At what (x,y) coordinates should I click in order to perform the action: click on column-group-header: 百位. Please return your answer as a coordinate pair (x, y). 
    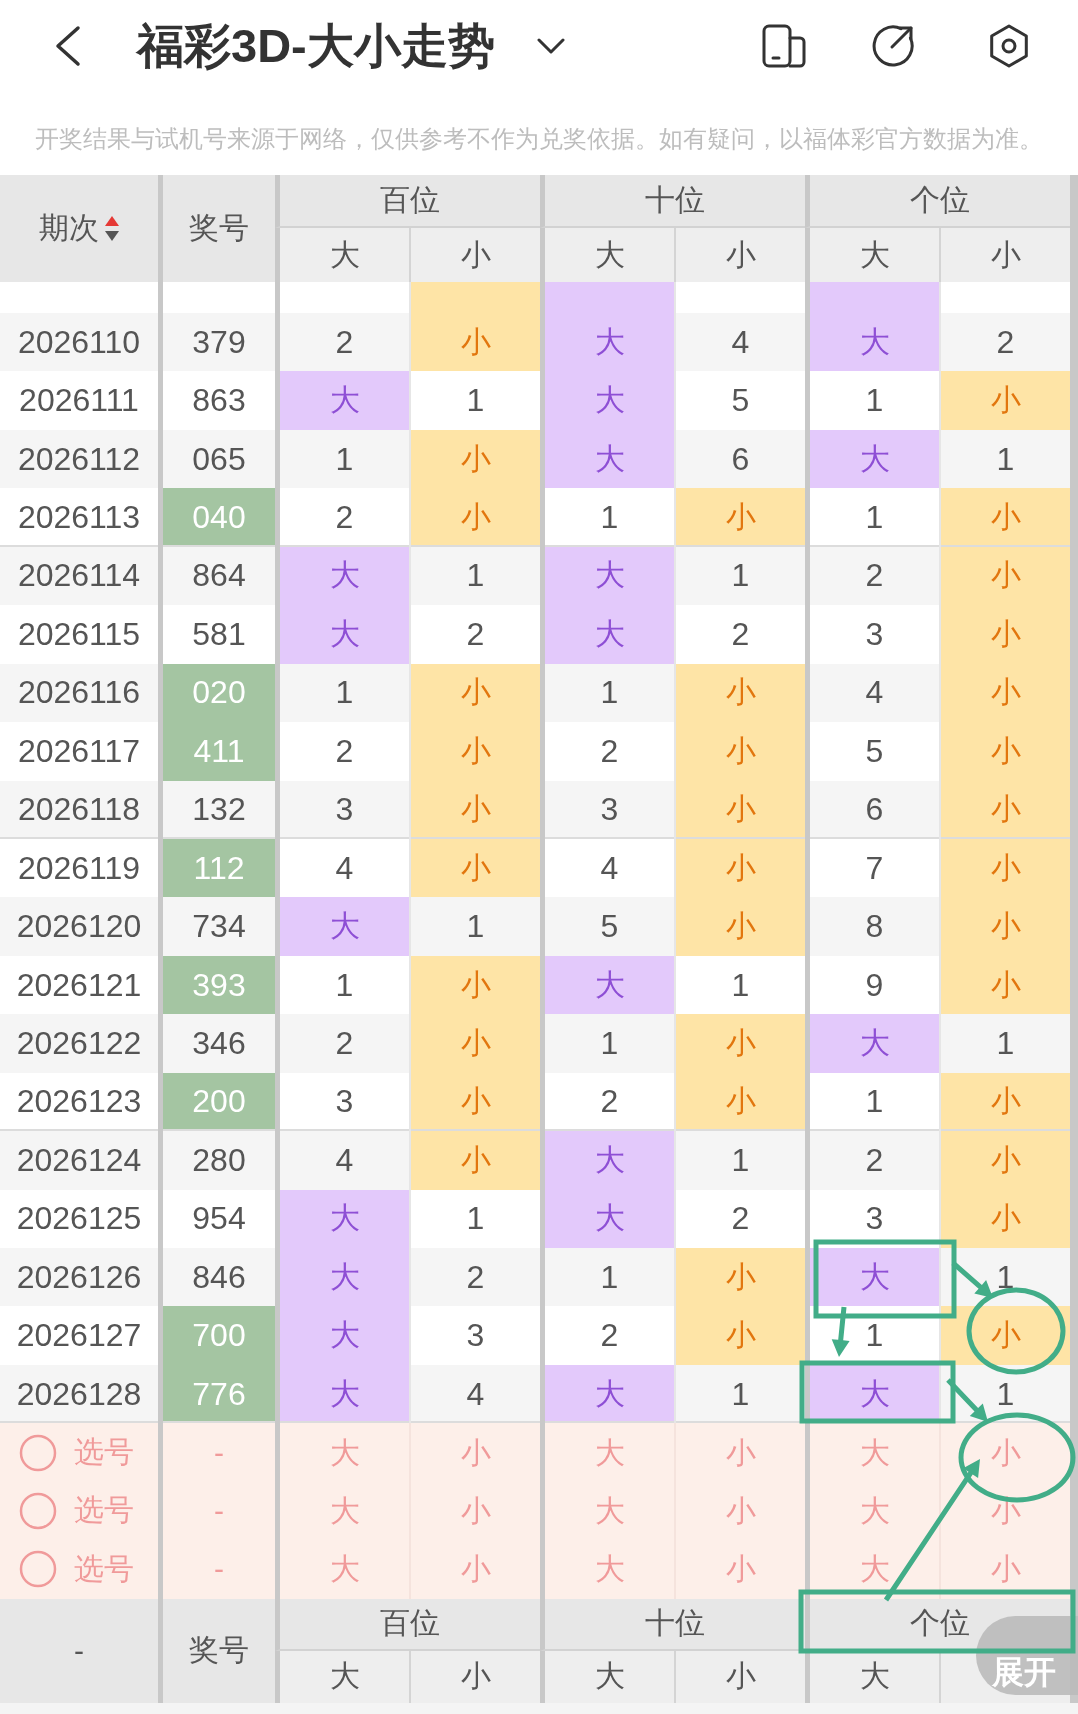
    Looking at the image, I should click on (407, 1624).